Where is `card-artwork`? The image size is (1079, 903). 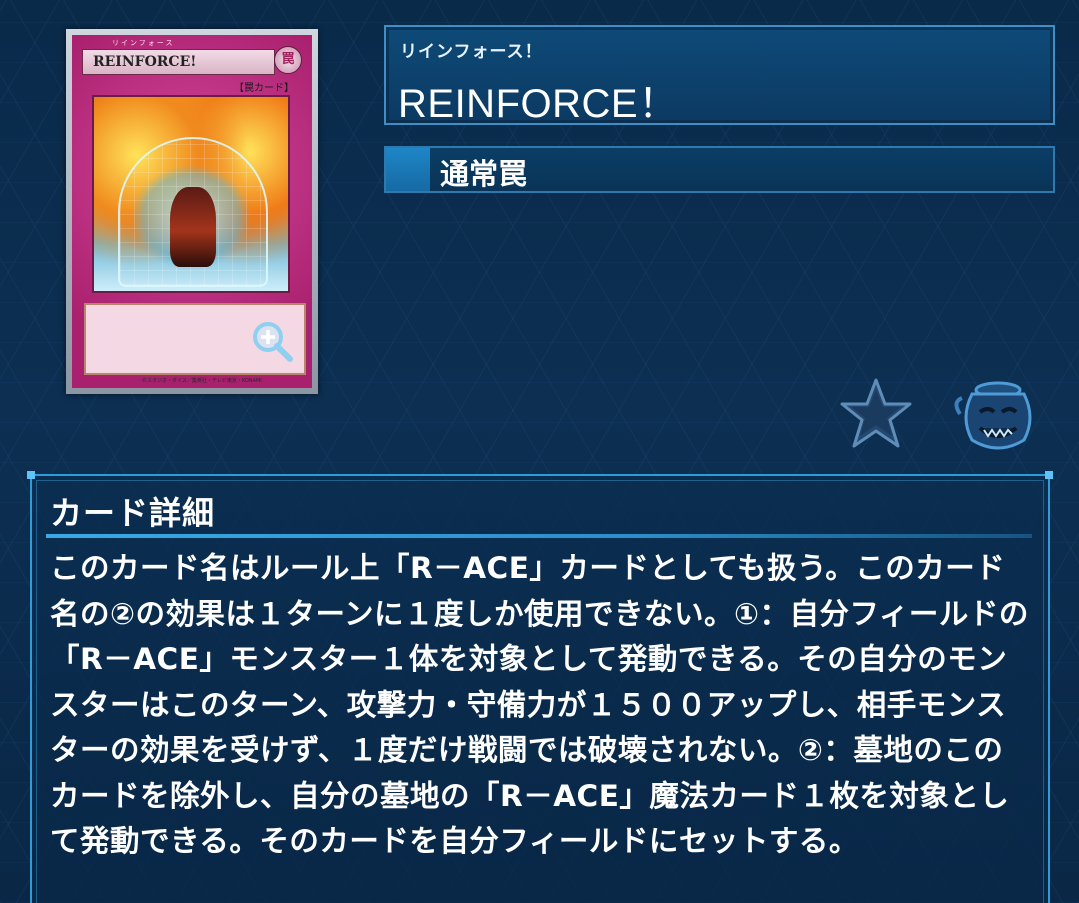 card-artwork is located at coordinates (191, 194).